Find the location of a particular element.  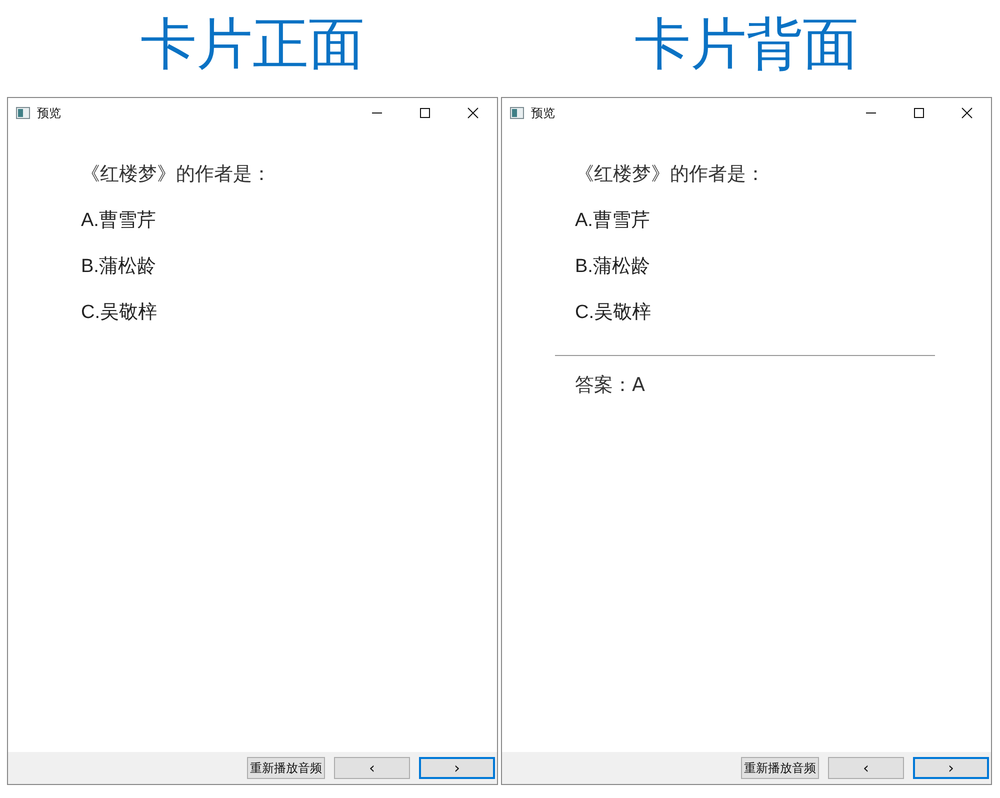

answer-text: 答案：A is located at coordinates (610, 385).